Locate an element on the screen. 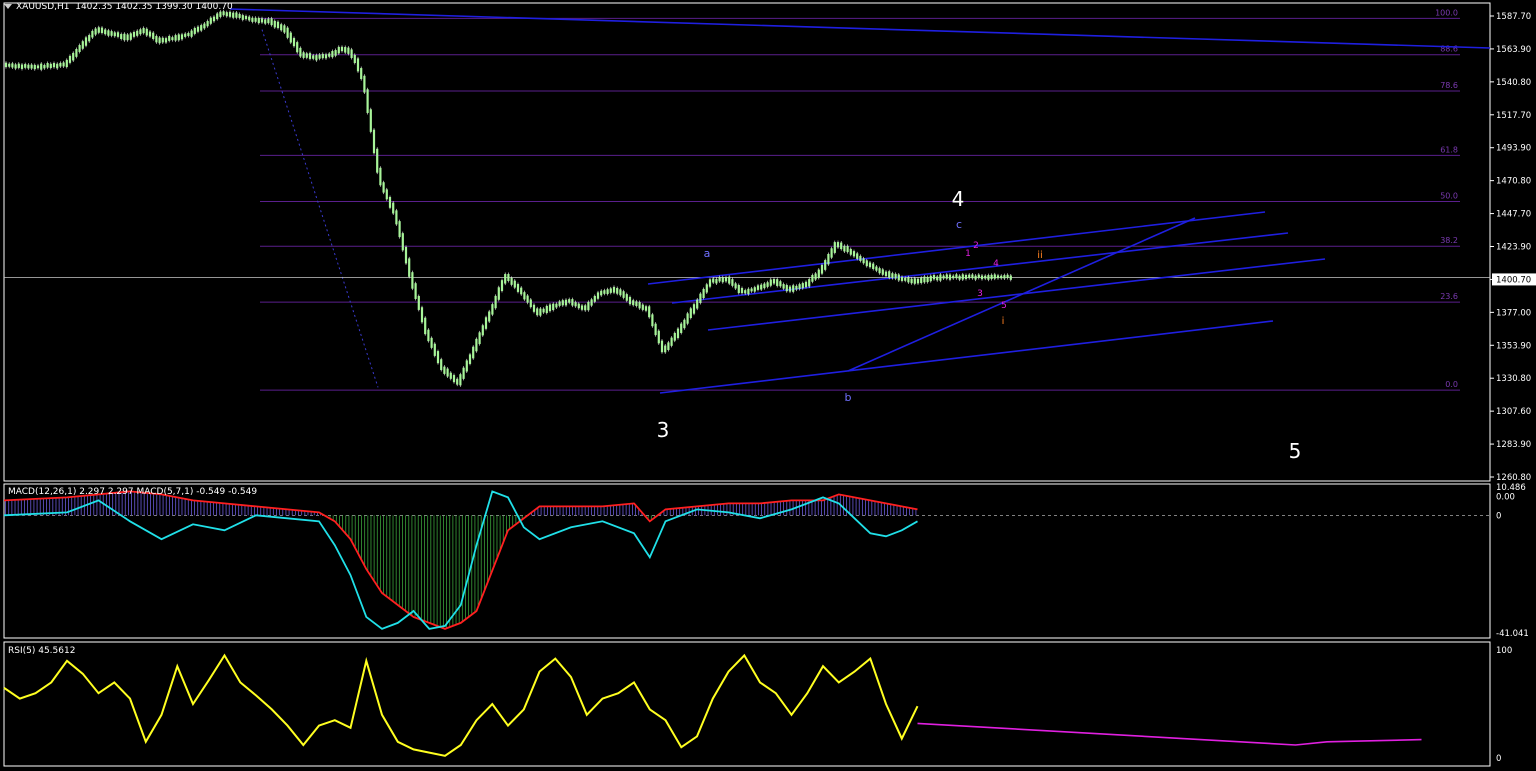 The image size is (1536, 771). wave-label-s4: 4 is located at coordinates (996, 264).